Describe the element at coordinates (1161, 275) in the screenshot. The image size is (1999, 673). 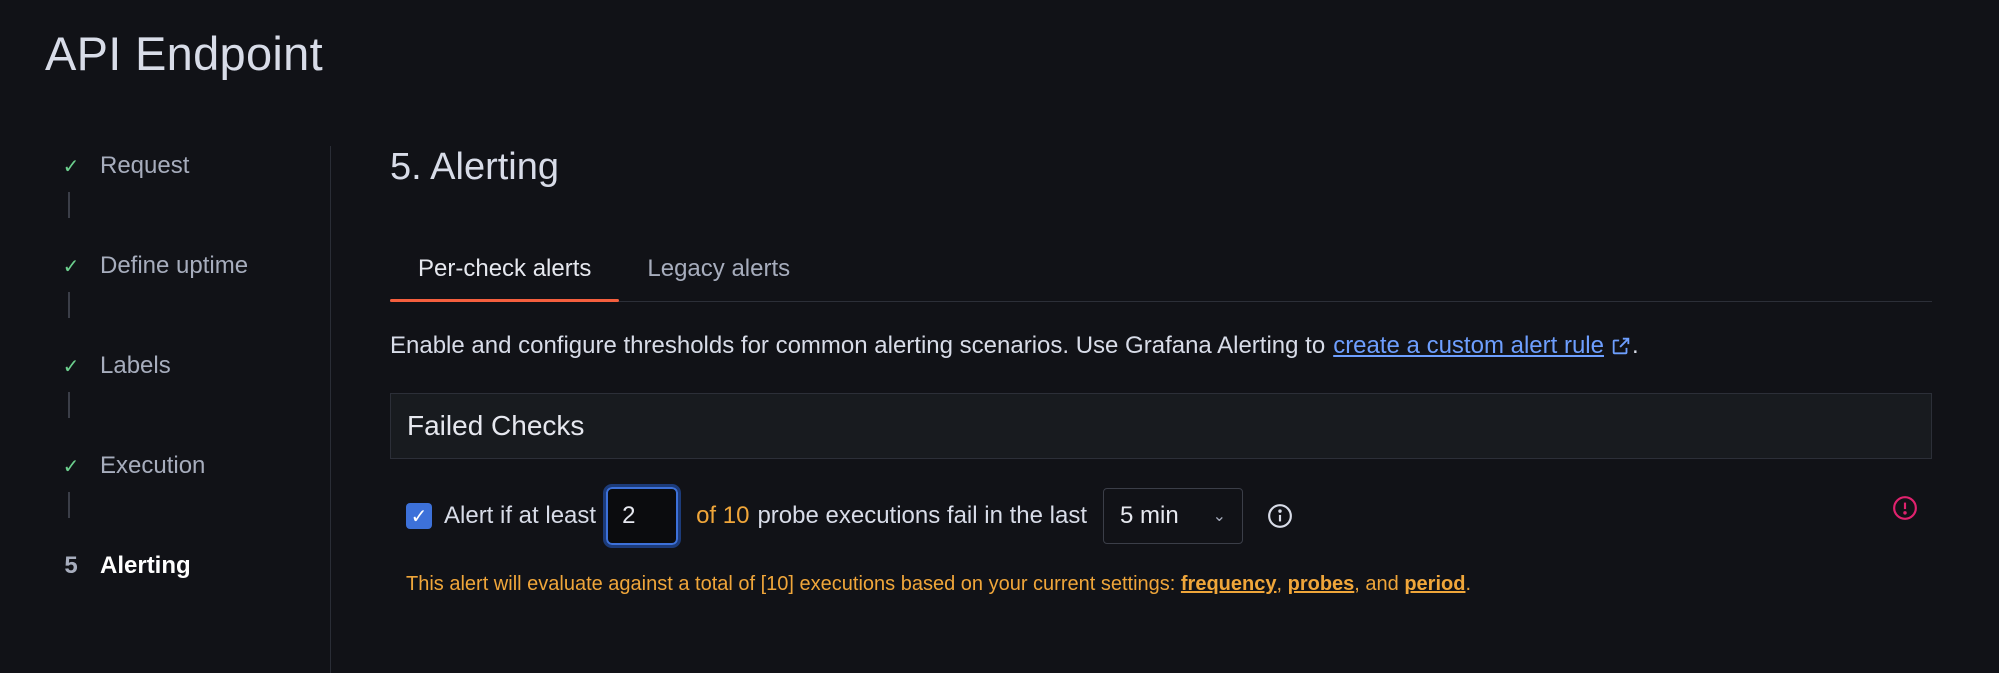
I see `alert-tabs: Per-check alerts Legacy alerts` at that location.